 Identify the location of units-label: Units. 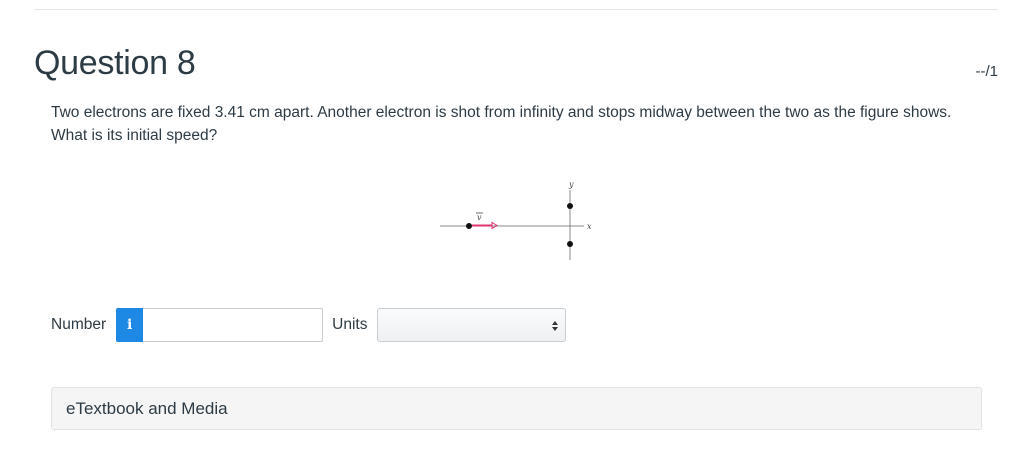
(350, 324).